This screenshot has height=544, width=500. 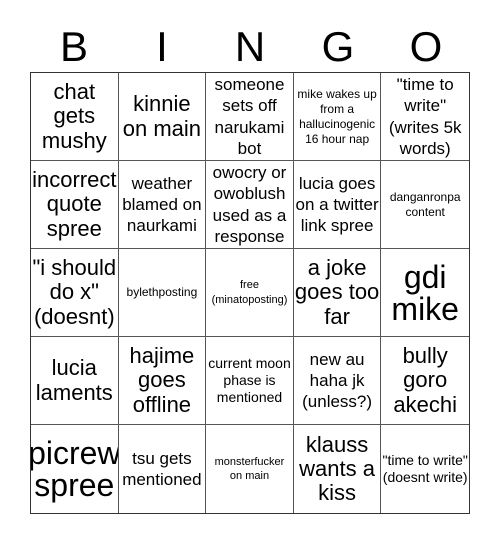 What do you see at coordinates (338, 46) in the screenshot?
I see `header-letter-g: G` at bounding box center [338, 46].